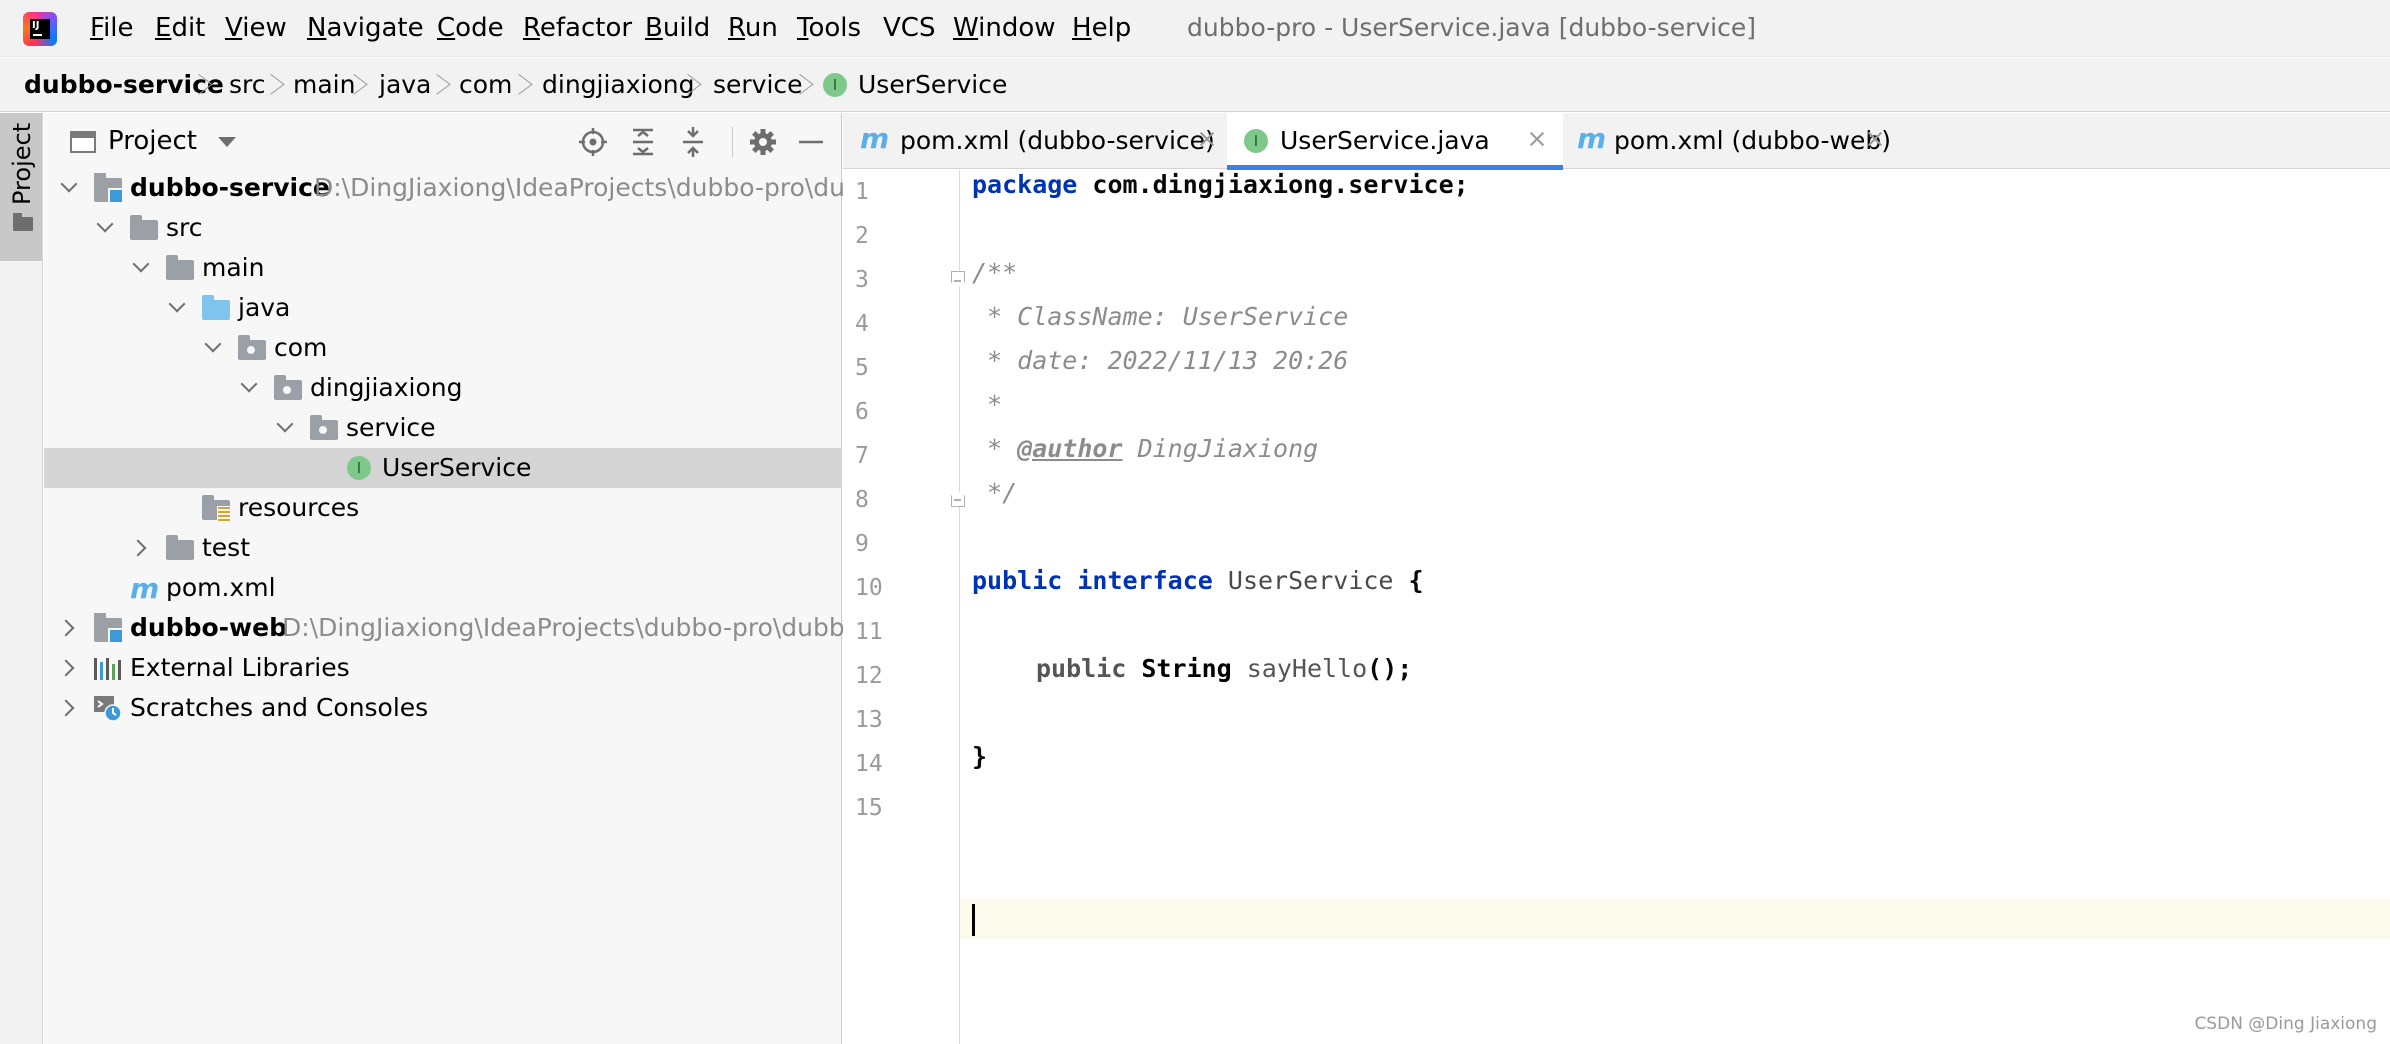  What do you see at coordinates (301, 347) in the screenshot?
I see `tree-item-label: com` at bounding box center [301, 347].